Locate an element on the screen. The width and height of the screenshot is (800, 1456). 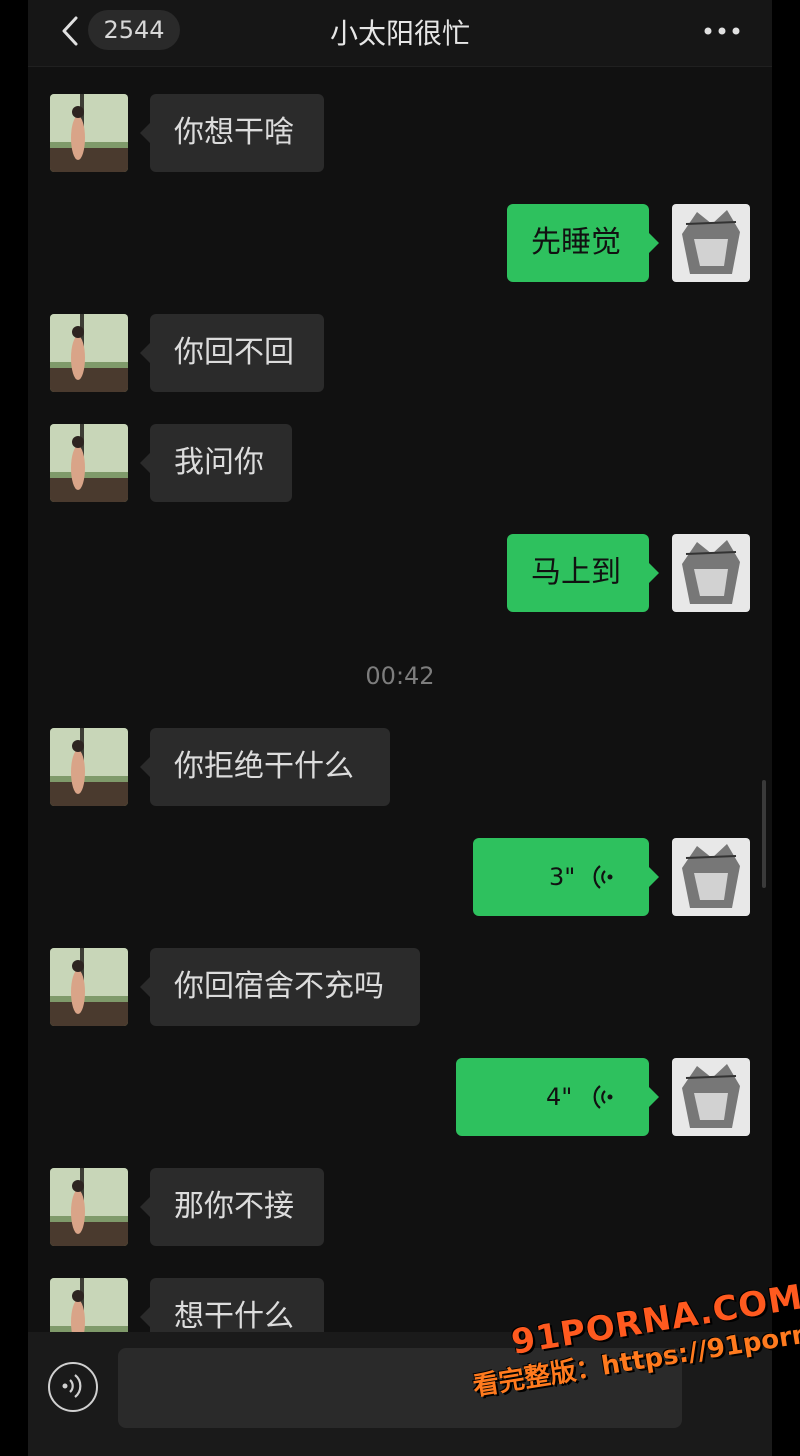
voice-duration: 4" is located at coordinates (559, 1097).